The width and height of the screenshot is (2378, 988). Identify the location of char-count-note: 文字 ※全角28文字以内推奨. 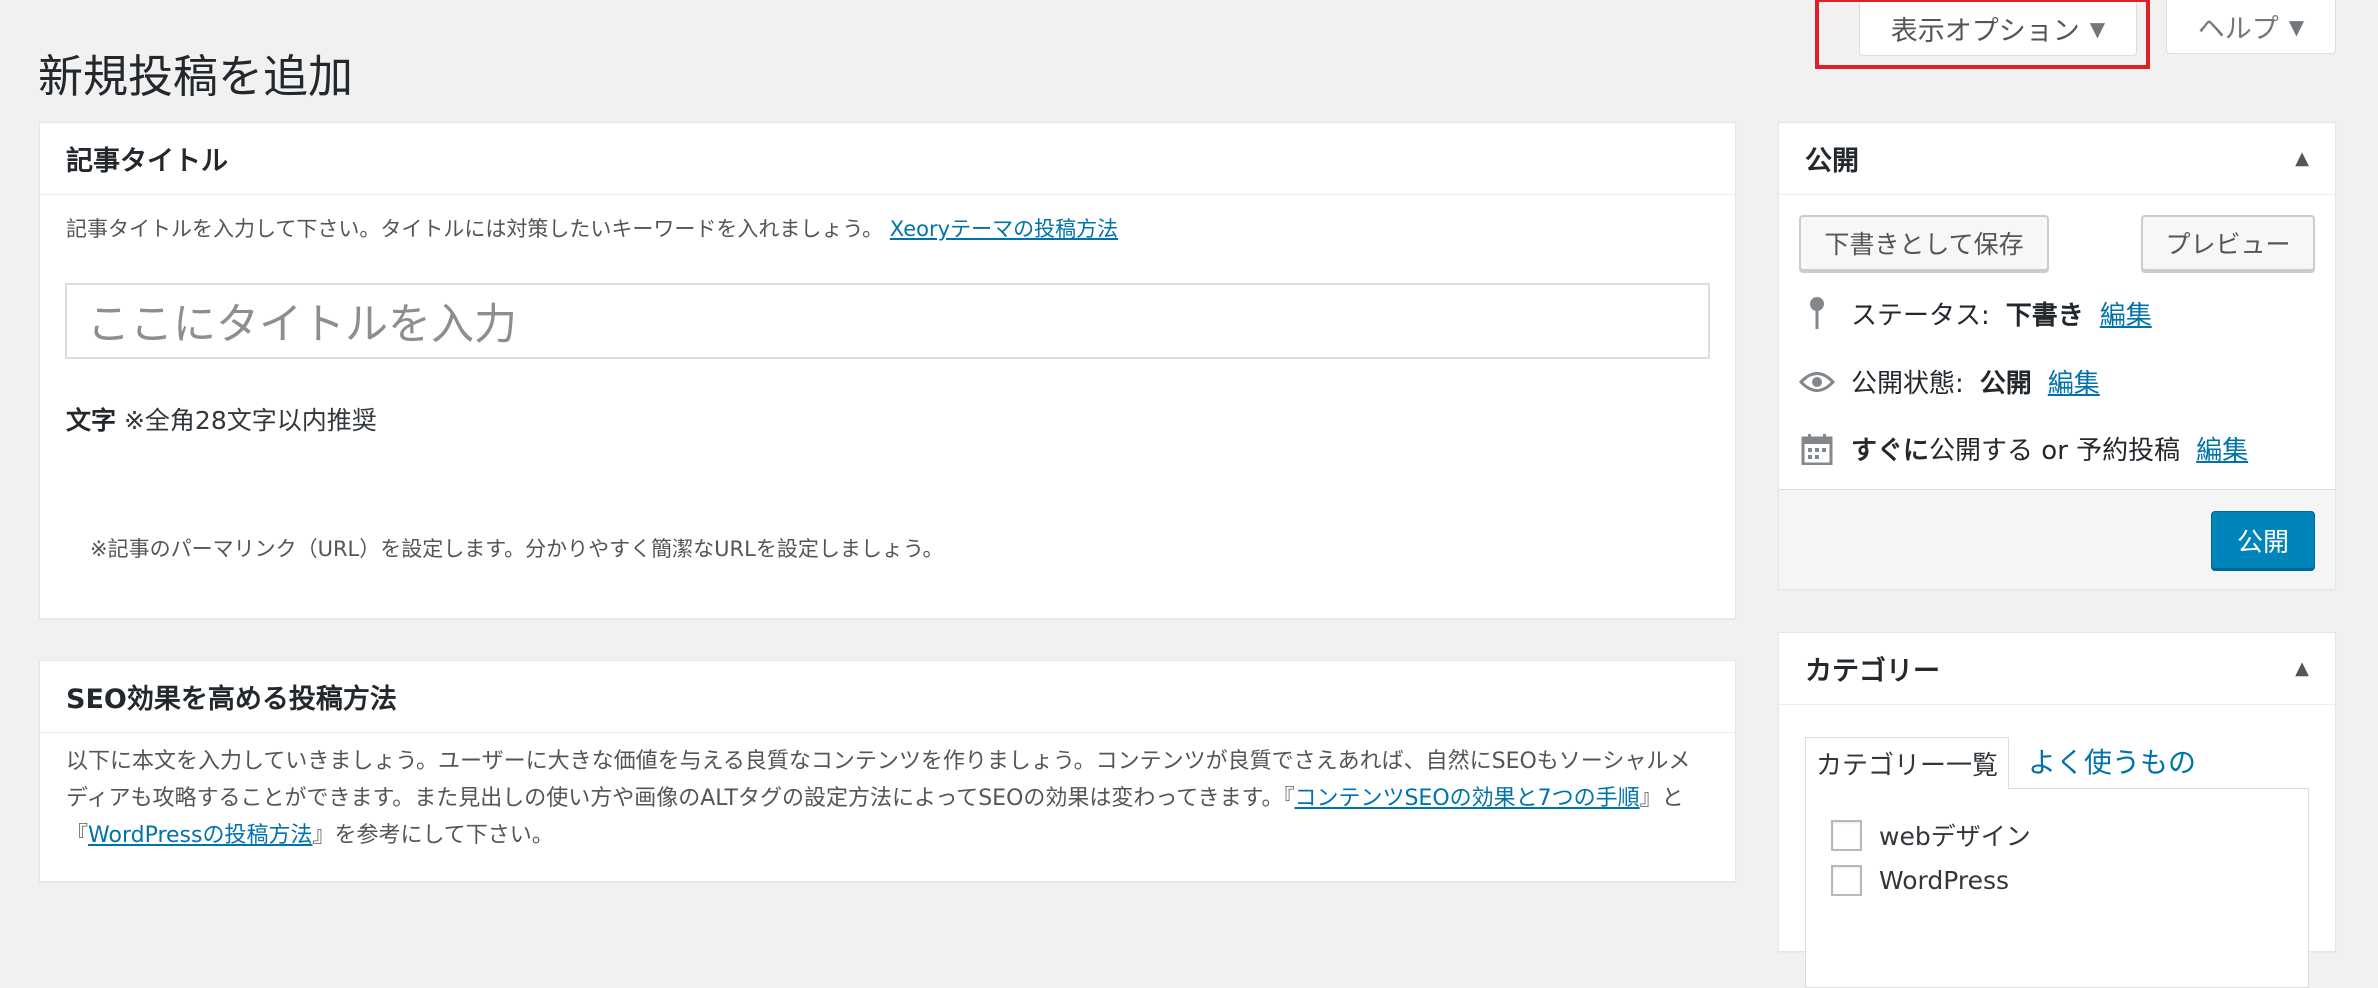
(221, 419).